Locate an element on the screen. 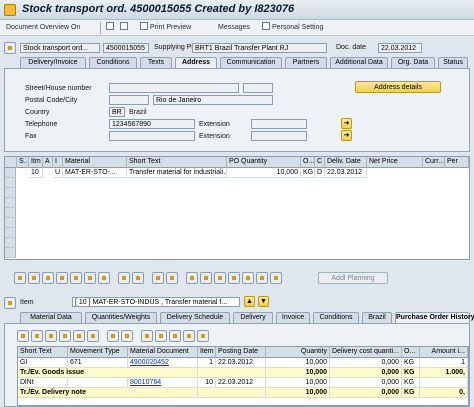 The image size is (474, 407). tab-delivery-schedule: Delivery Schedule is located at coordinates (195, 317).